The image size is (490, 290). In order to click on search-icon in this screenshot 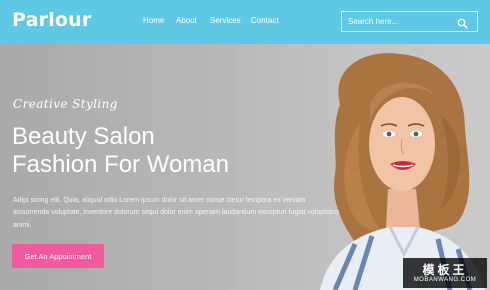, I will do `click(462, 22)`.